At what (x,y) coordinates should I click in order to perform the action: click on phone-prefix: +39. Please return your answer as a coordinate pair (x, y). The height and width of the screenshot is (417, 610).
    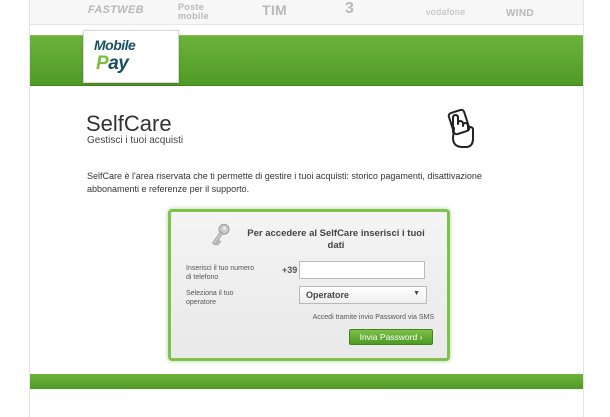
    Looking at the image, I should click on (290, 270).